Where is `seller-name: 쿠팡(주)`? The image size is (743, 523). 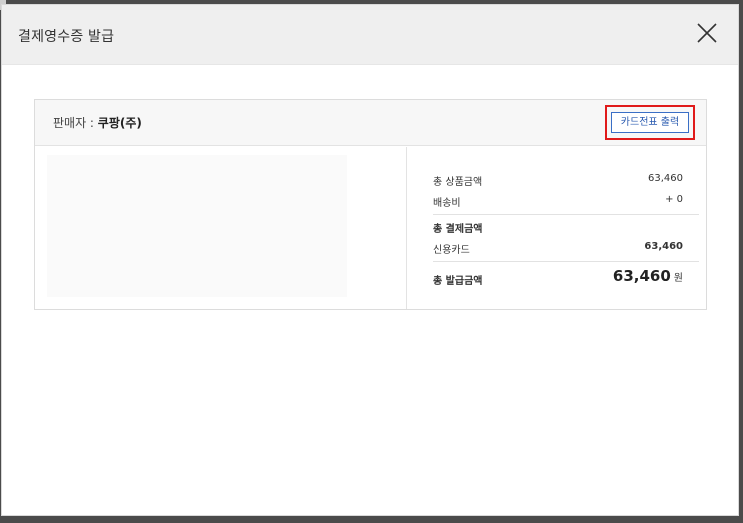 seller-name: 쿠팡(주) is located at coordinates (119, 123).